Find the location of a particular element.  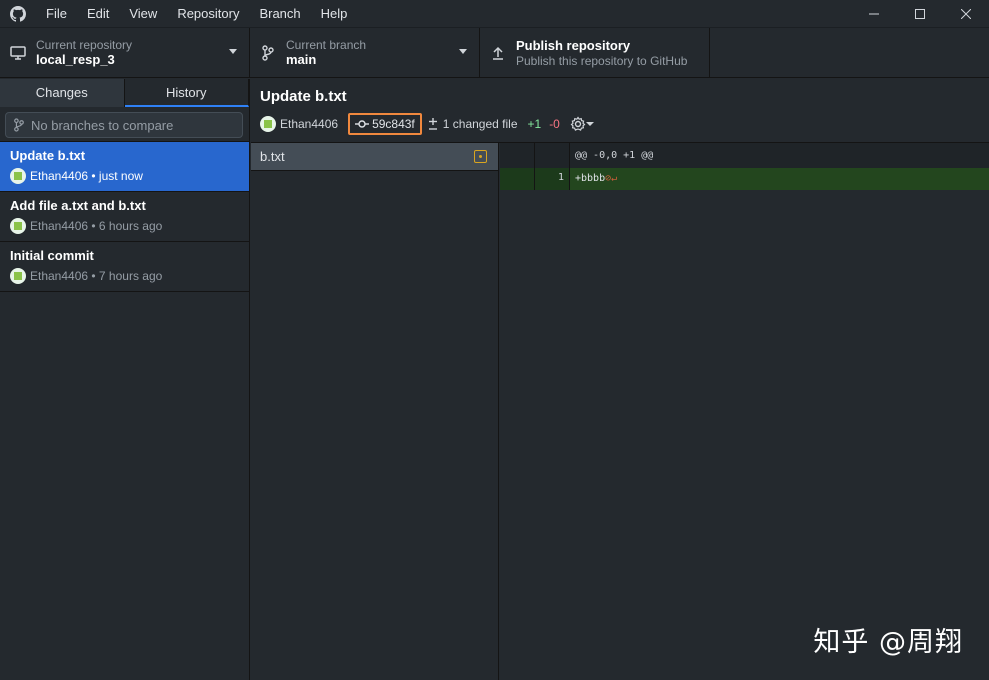

title-bar: File Edit View Repository Branch Help is located at coordinates (494, 13).